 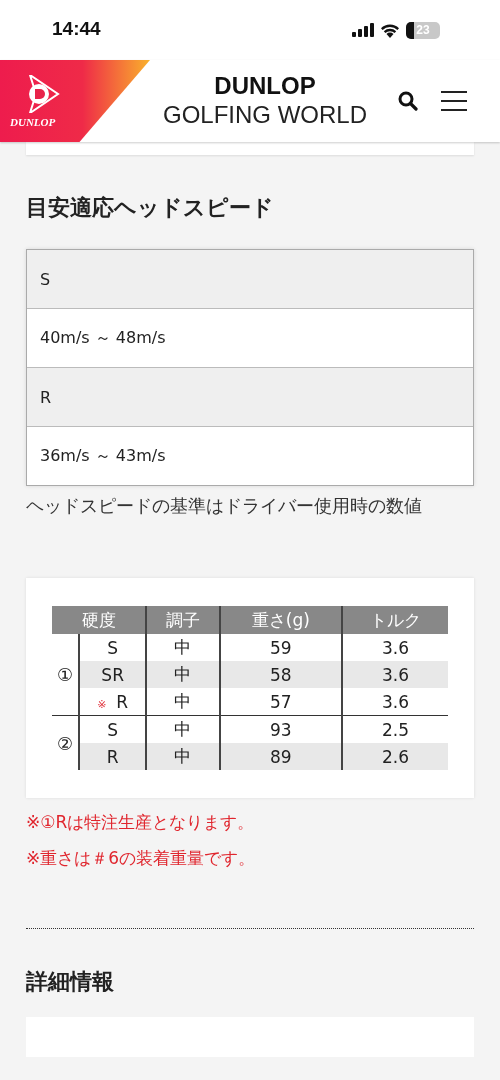 What do you see at coordinates (75, 101) in the screenshot?
I see `brand-logo: DUNLOP` at bounding box center [75, 101].